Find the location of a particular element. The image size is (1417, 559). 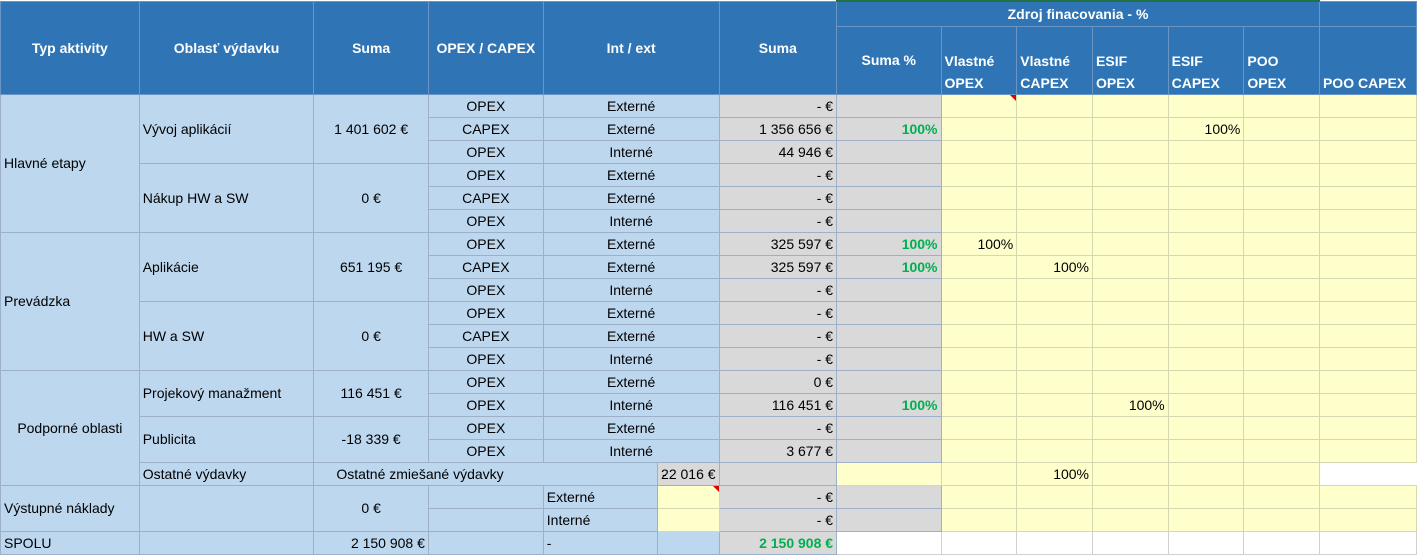

cell-esif-opex: 100% is located at coordinates (1130, 404).